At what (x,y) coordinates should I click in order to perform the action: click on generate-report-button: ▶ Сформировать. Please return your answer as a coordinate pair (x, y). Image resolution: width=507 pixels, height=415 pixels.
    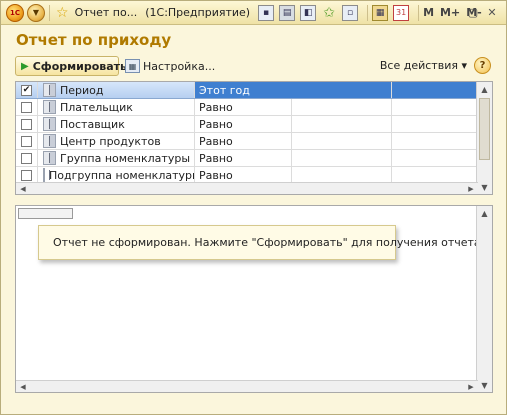
    Looking at the image, I should click on (71, 66).